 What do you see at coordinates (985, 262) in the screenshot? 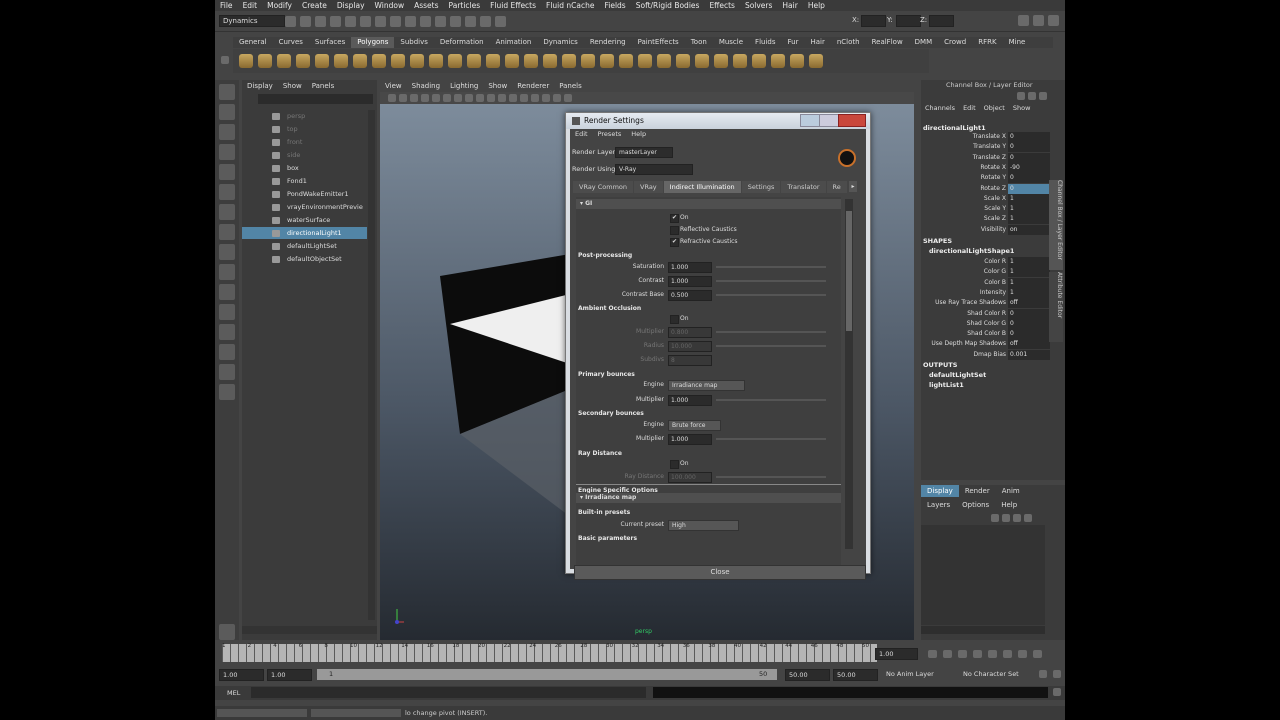
I see `channel-attr-row: Color R1` at bounding box center [985, 262].